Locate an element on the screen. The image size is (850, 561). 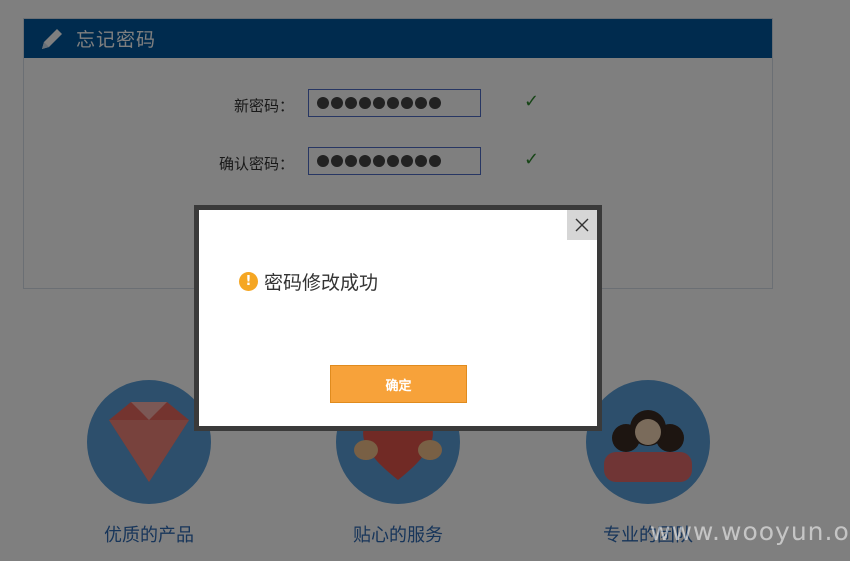
close-icon is located at coordinates (582, 225).